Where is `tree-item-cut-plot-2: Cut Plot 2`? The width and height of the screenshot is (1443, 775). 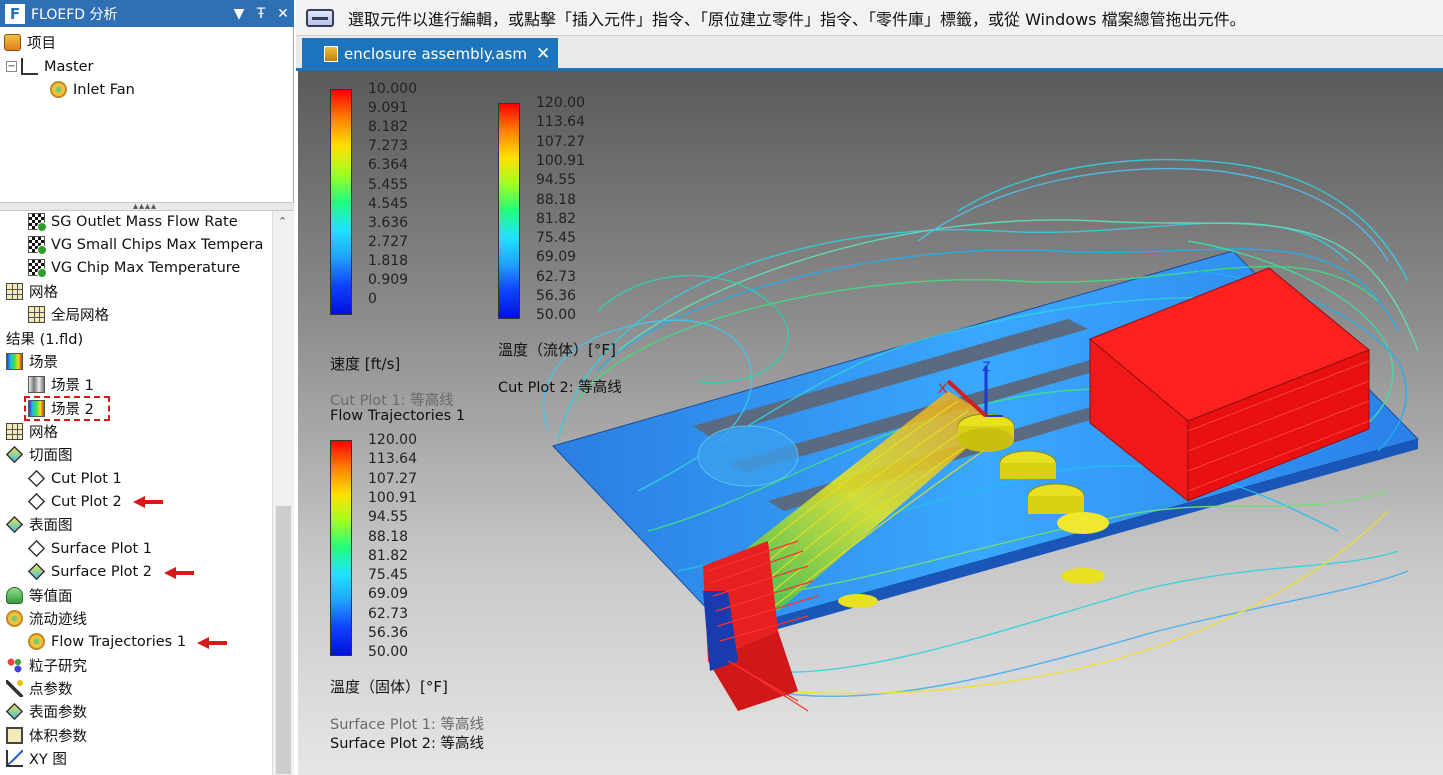 tree-item-cut-plot-2: Cut Plot 2 is located at coordinates (74, 501).